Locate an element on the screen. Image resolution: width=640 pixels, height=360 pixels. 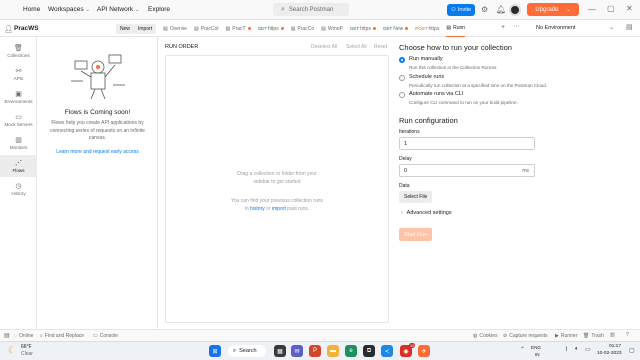
weather-temp: 66°F is located at coordinates (26, 347).